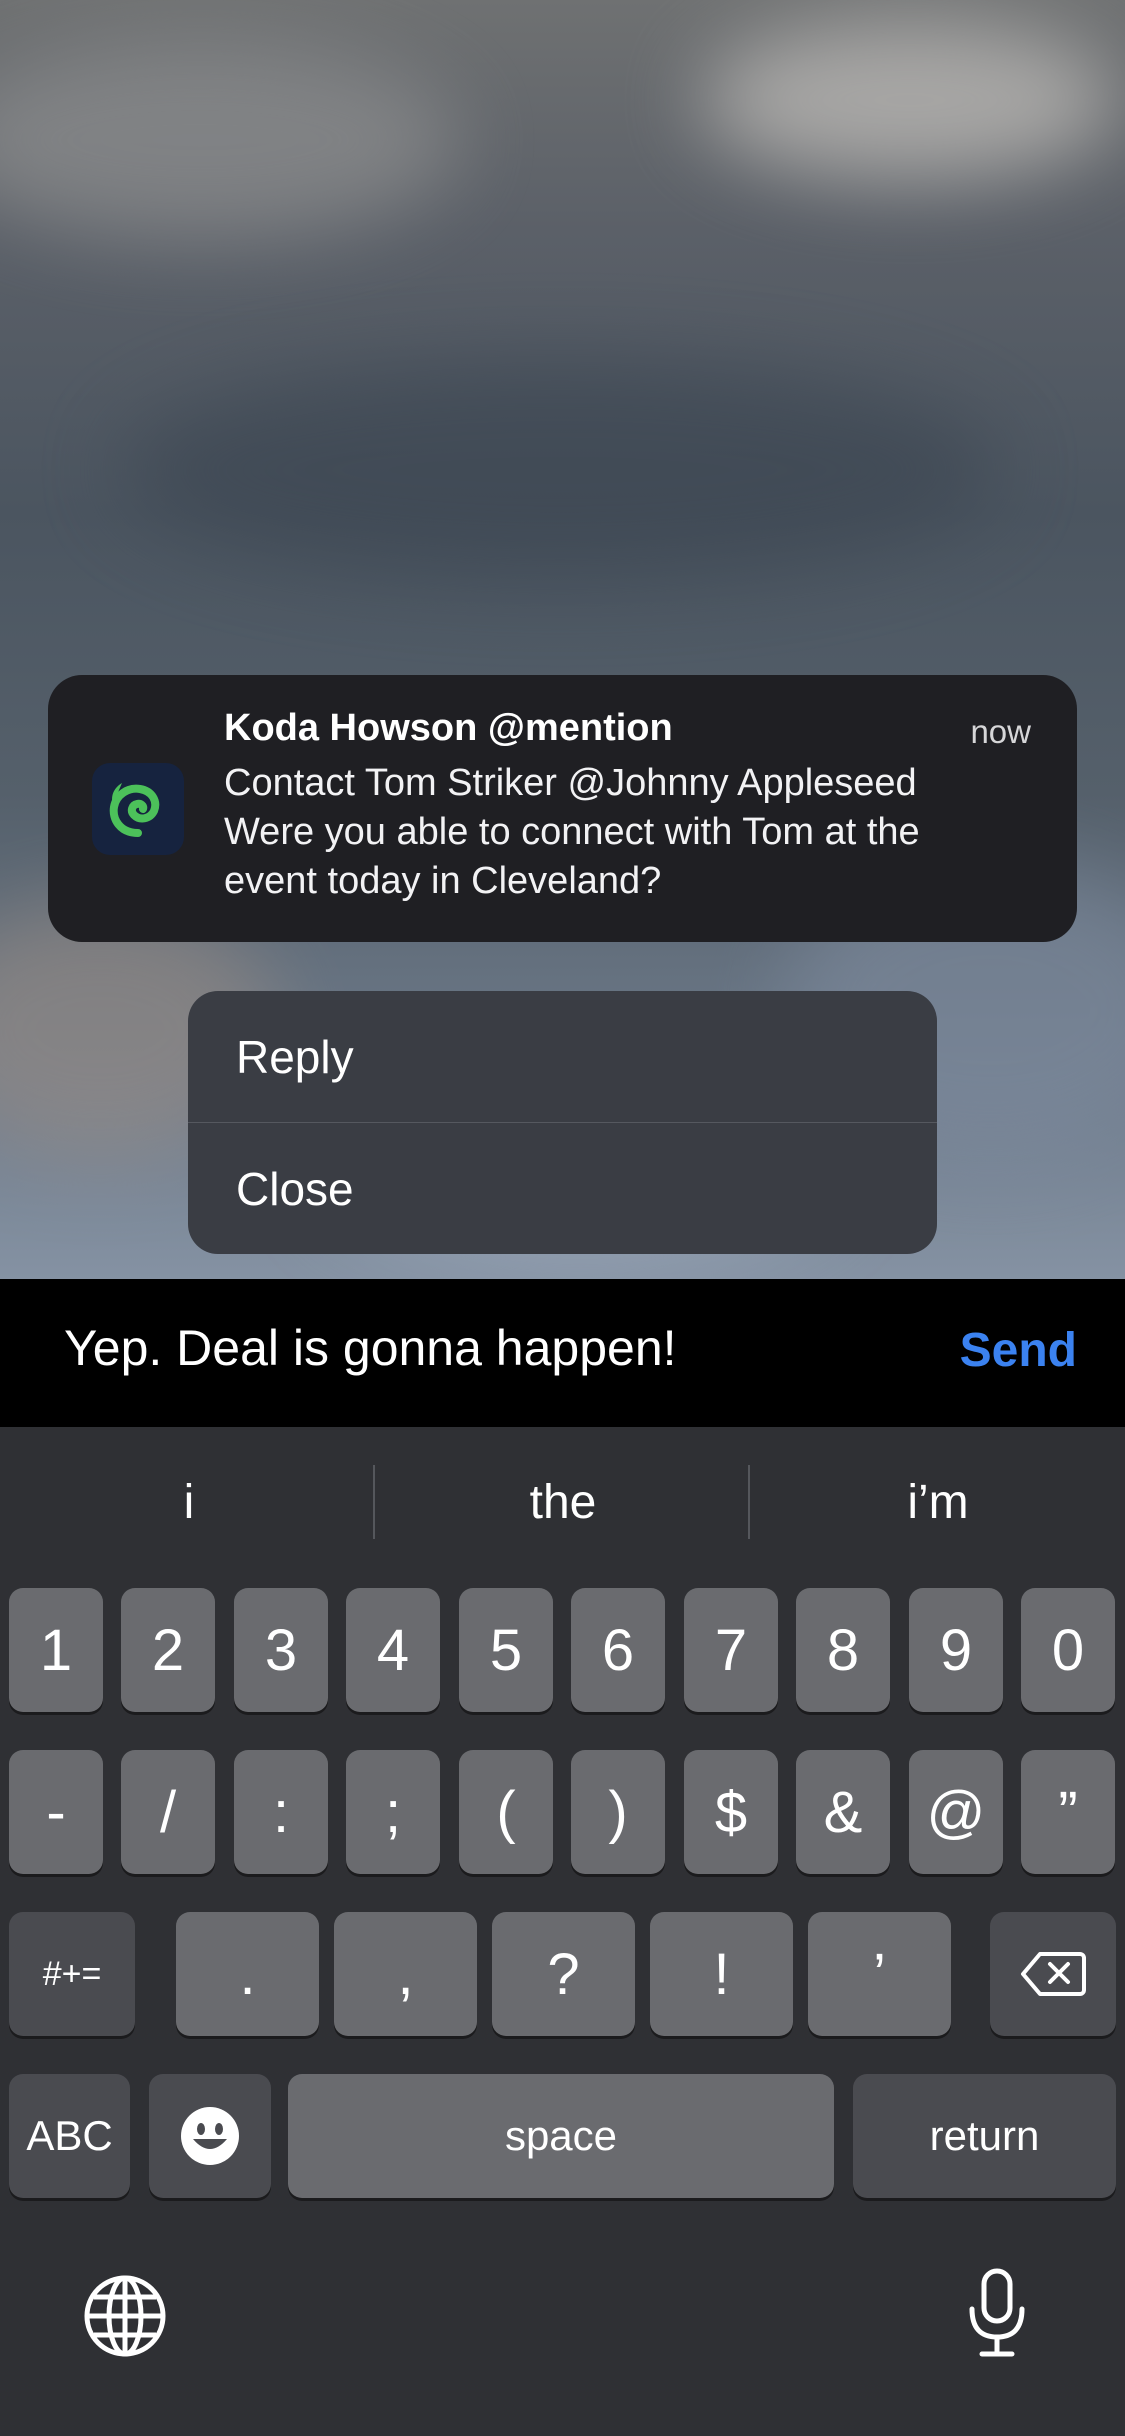 The image size is (1125, 2436). Describe the element at coordinates (618, 1650) in the screenshot. I see `key-6: 6` at that location.